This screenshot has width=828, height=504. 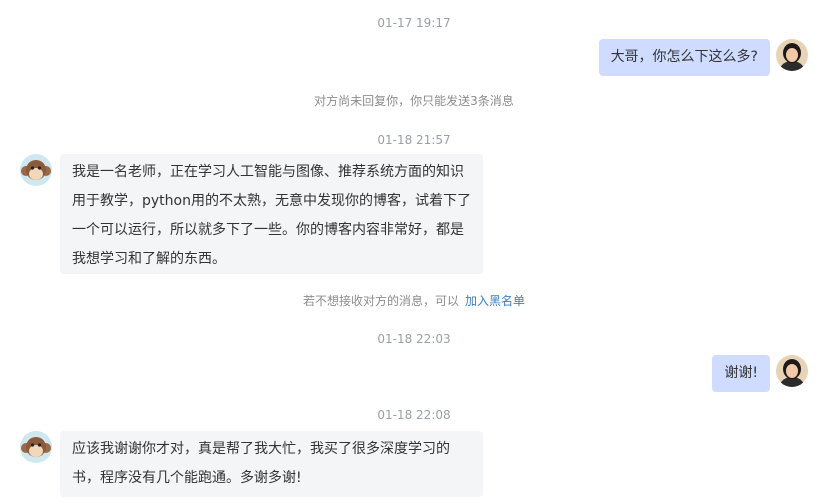 What do you see at coordinates (380, 301) in the screenshot?
I see `blacklist-notice-text: 若不想接收对方的消息，可以` at bounding box center [380, 301].